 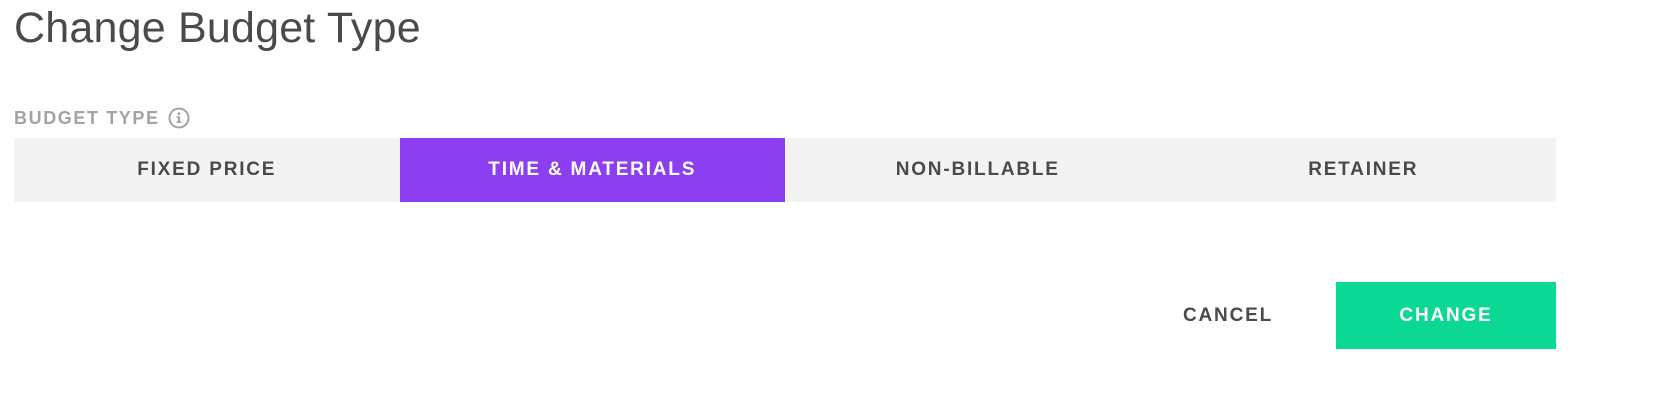 I want to click on budget-type-option-non-billable: NON-BILLABLE, so click(x=978, y=170).